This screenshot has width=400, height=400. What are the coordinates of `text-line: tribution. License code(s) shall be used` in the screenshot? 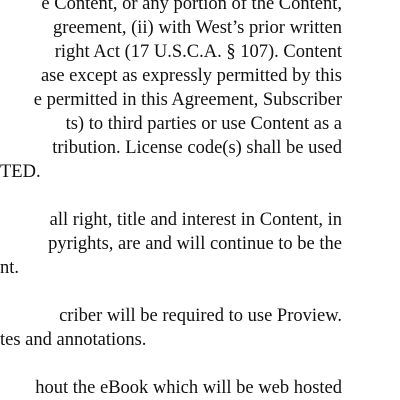 It's located at (197, 148).